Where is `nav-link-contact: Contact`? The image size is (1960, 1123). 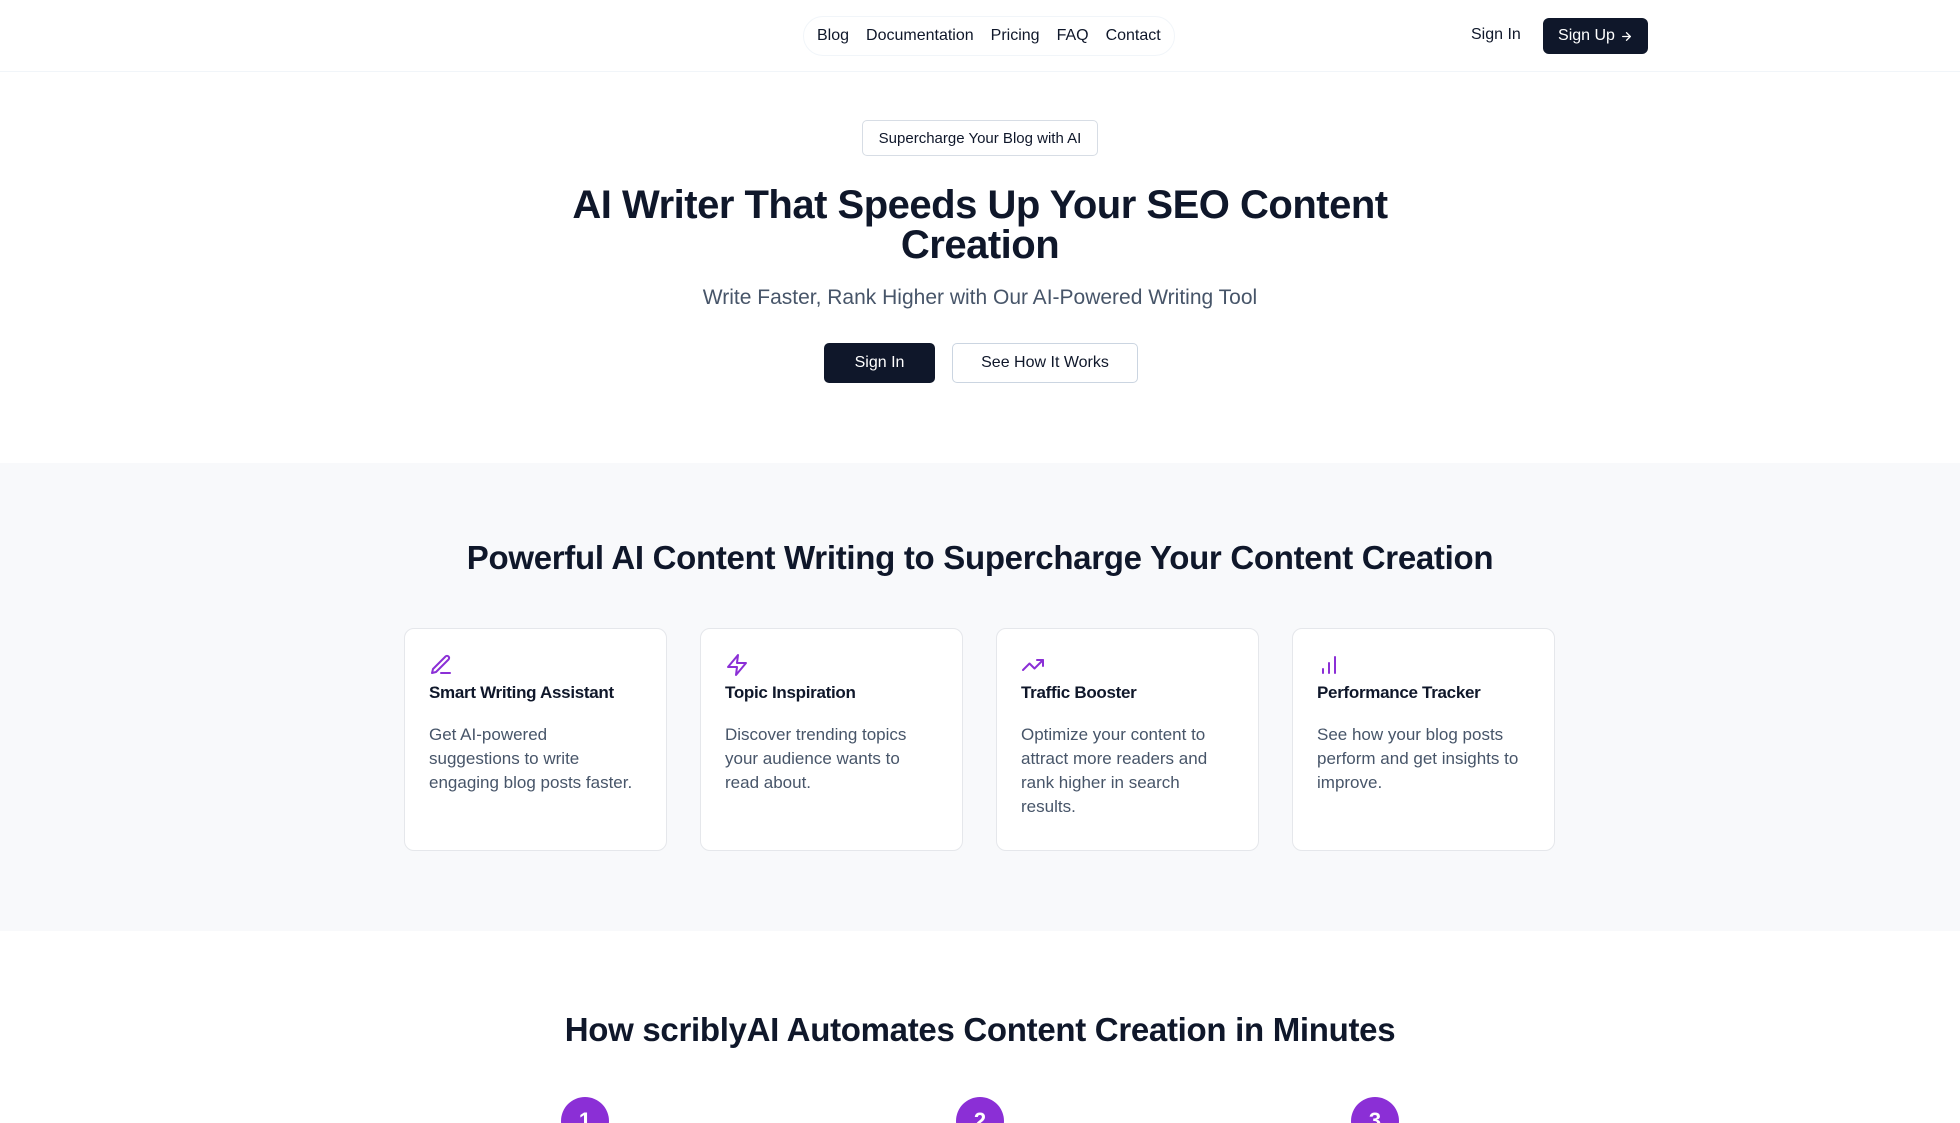 nav-link-contact: Contact is located at coordinates (1133, 36).